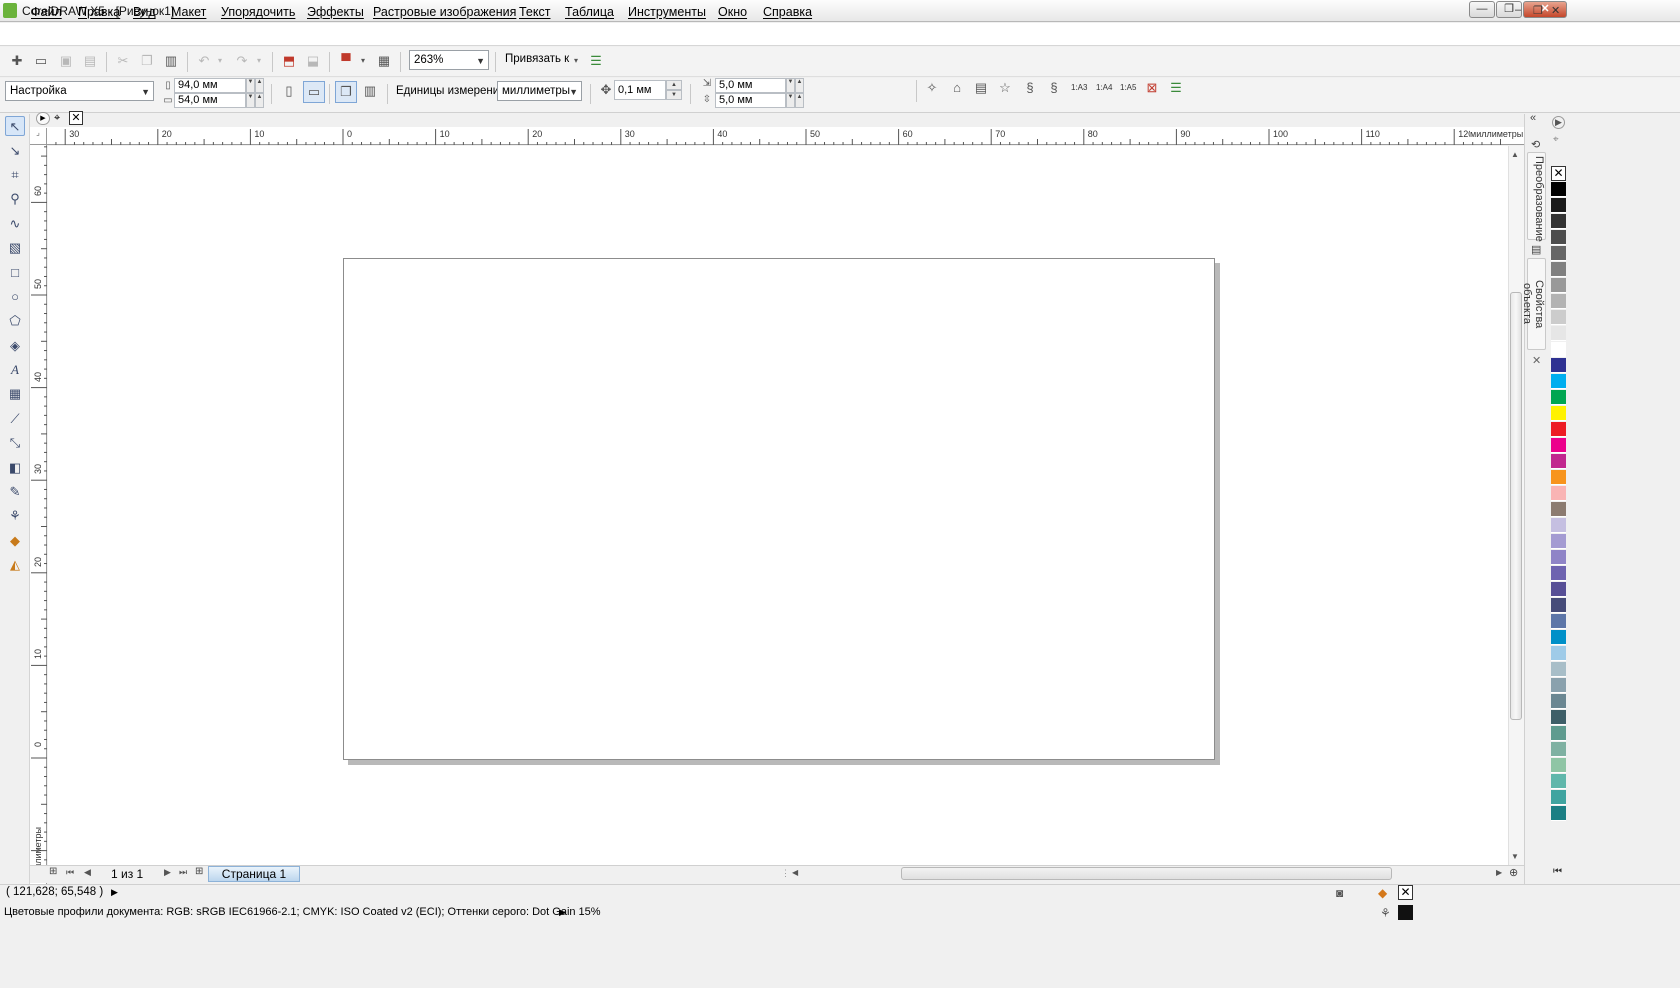 This screenshot has width=1680, height=988. What do you see at coordinates (1558, 122) in the screenshot?
I see `palette-scroll-up-icon: ▶` at bounding box center [1558, 122].